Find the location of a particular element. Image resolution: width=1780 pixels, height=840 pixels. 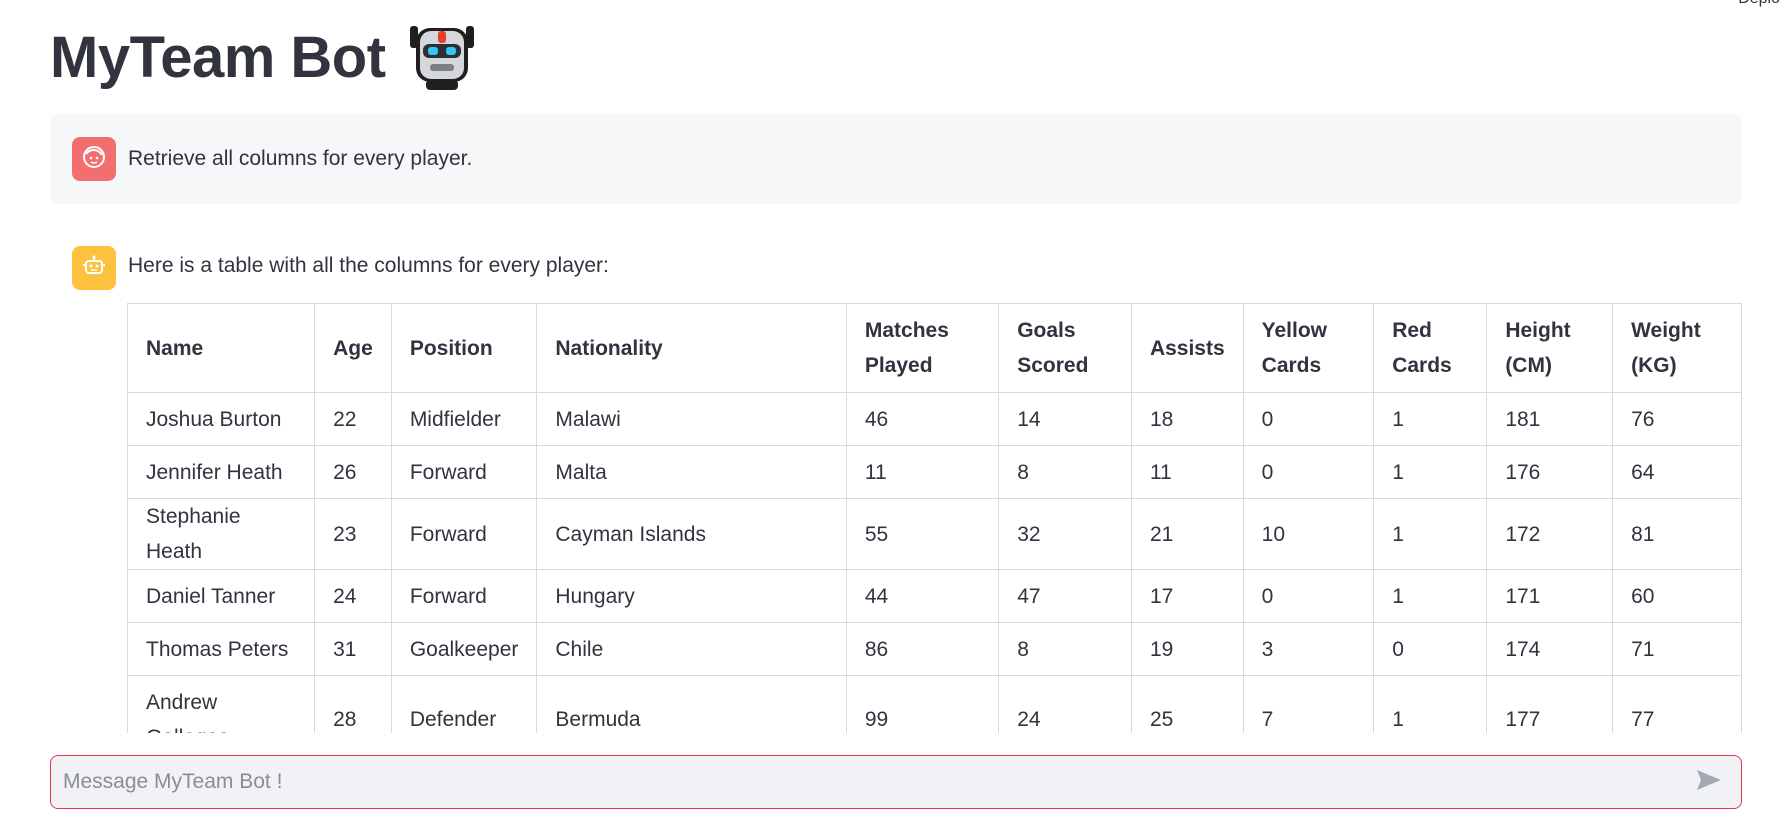

table-cell: 99 is located at coordinates (922, 704).